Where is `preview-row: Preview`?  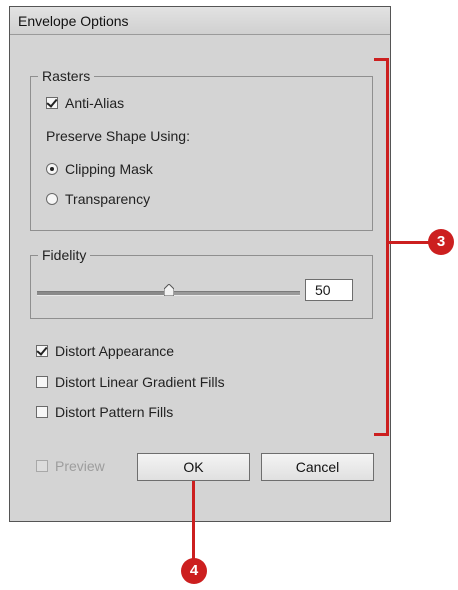 preview-row: Preview is located at coordinates (70, 466).